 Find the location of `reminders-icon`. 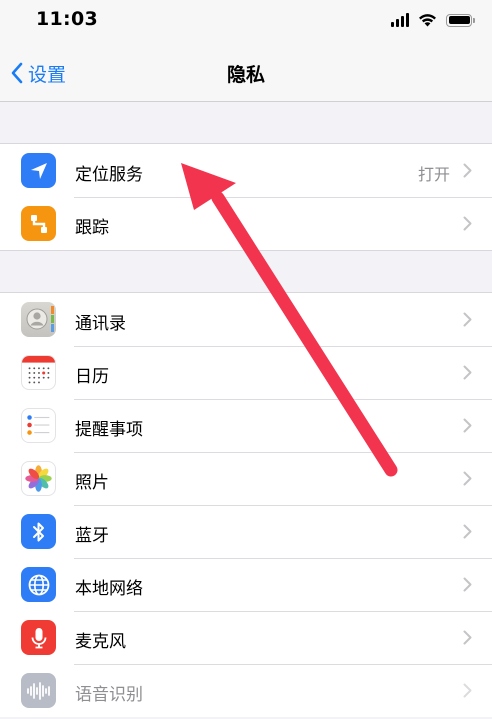

reminders-icon is located at coordinates (38, 425).